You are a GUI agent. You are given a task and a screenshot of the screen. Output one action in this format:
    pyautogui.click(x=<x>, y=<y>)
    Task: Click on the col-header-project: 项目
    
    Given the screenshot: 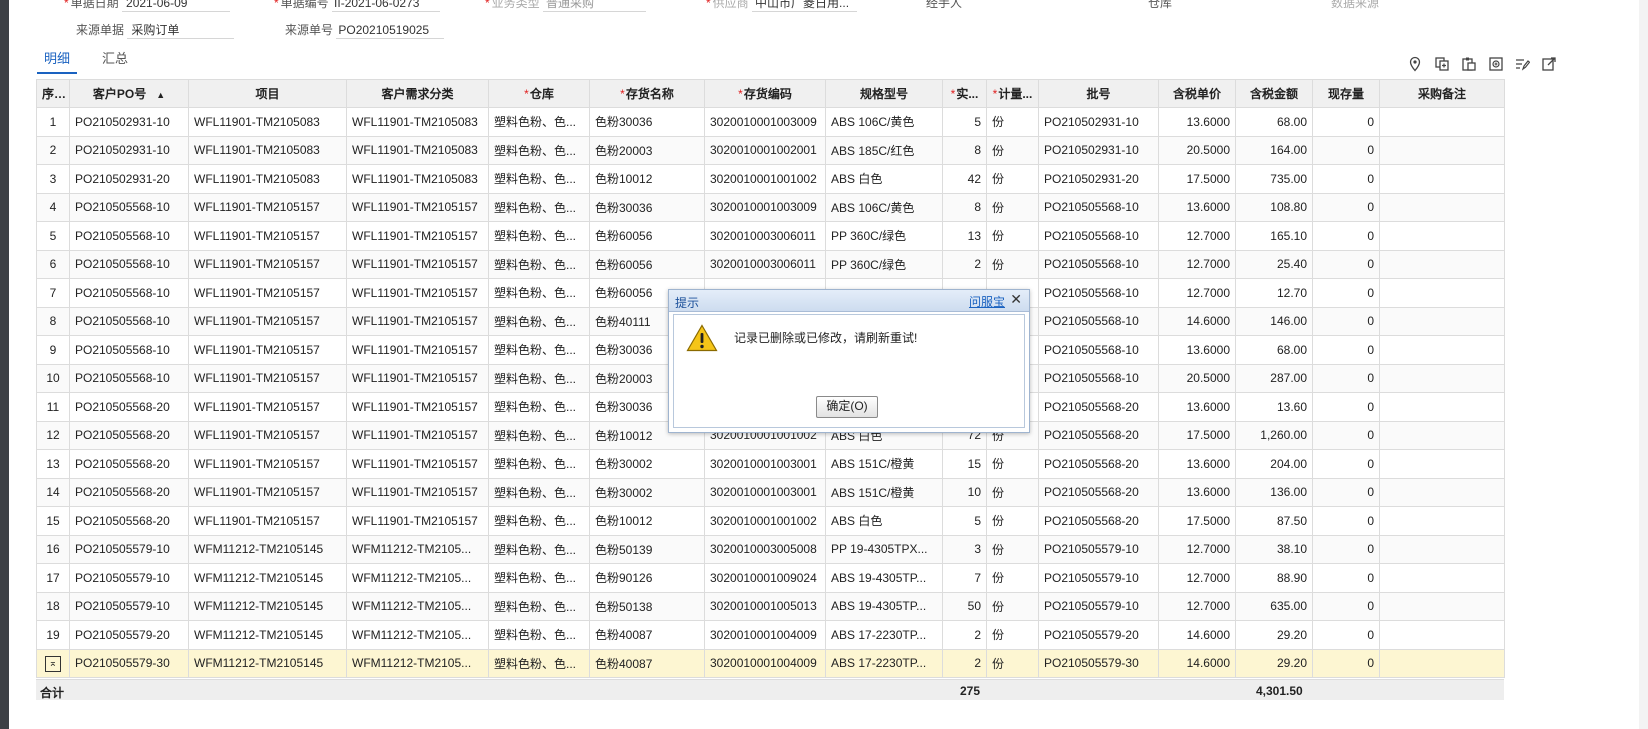 What is the action you would take?
    pyautogui.click(x=267, y=93)
    